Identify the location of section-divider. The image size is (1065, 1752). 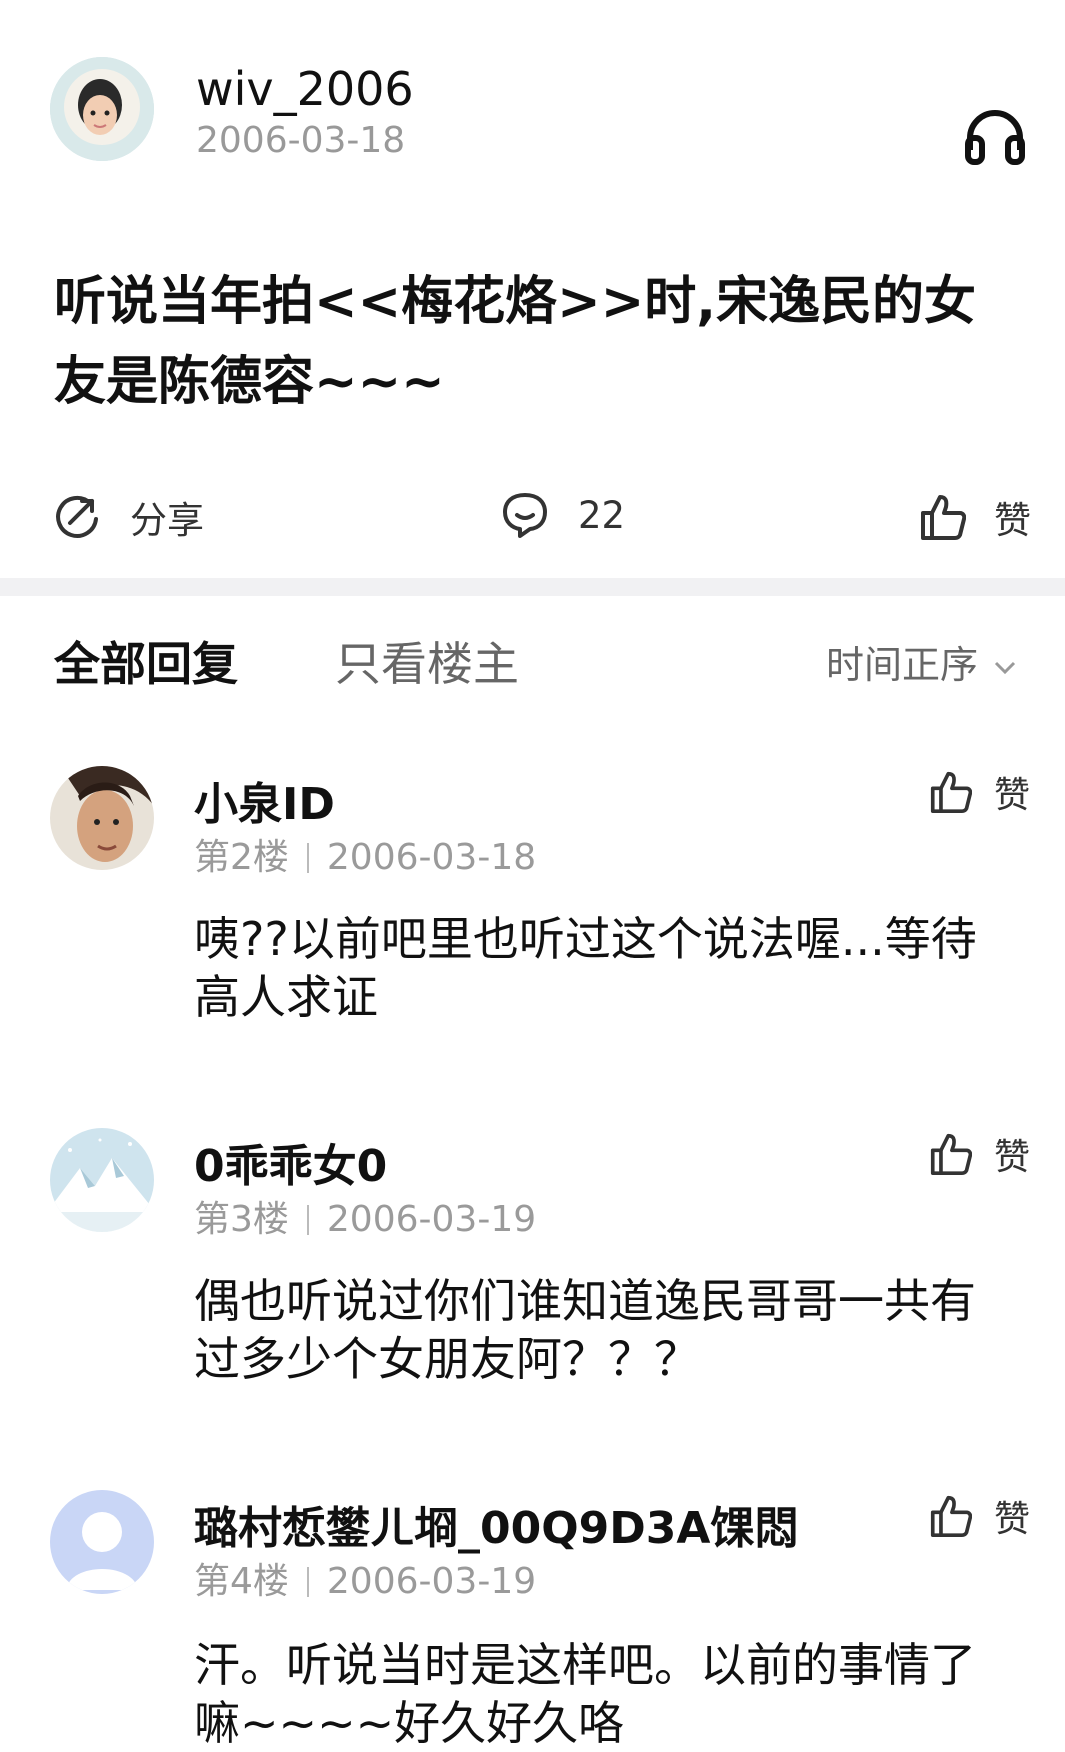
(532, 587).